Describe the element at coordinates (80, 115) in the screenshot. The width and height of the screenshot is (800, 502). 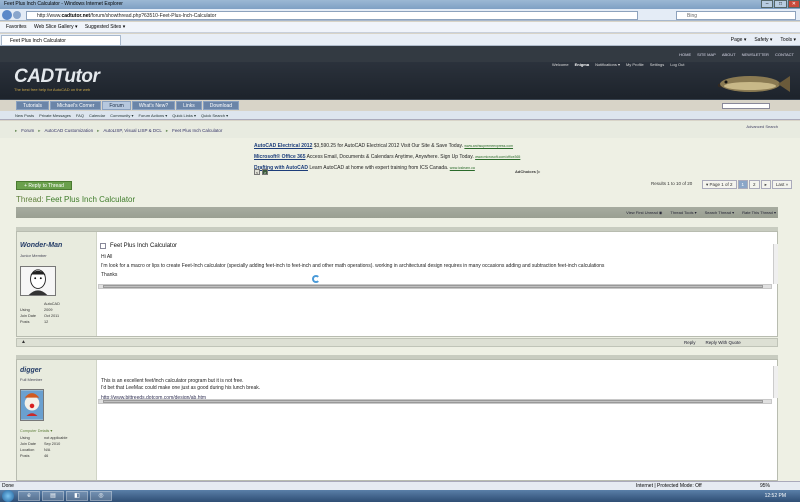
I see `subnav-faq: FAQ` at that location.